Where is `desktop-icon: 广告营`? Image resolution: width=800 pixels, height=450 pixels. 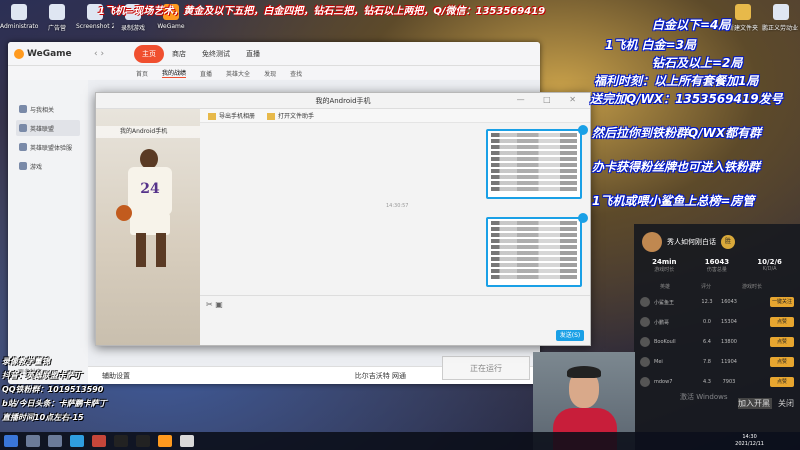 desktop-icon: 广告营 is located at coordinates (57, 23).